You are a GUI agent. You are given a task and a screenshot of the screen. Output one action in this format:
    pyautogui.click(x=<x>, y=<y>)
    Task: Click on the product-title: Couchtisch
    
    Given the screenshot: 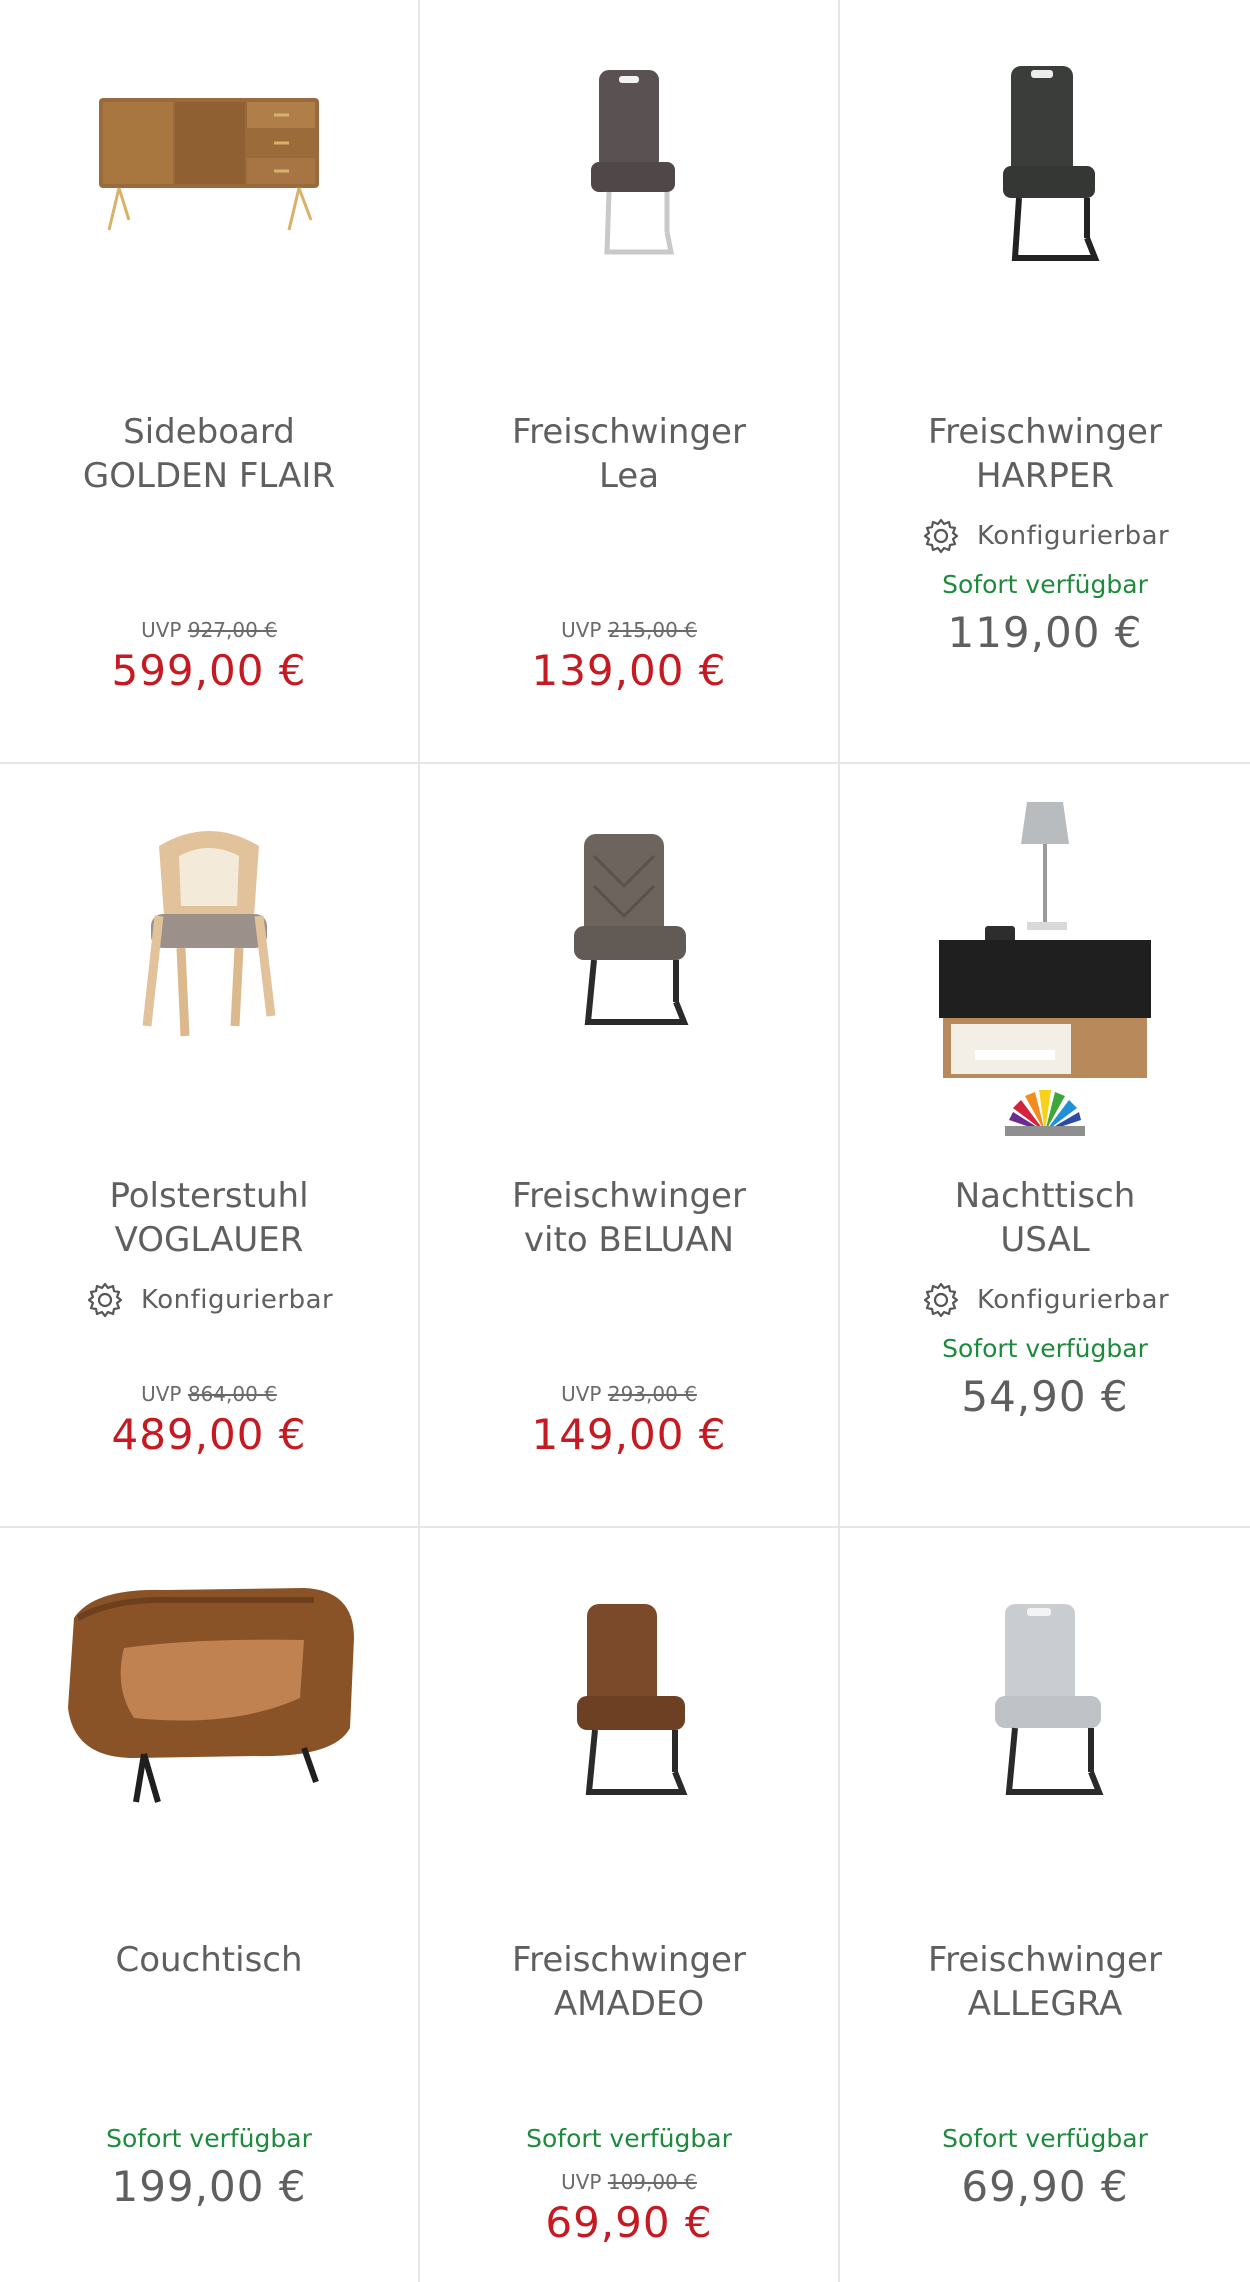 What is the action you would take?
    pyautogui.click(x=209, y=1960)
    